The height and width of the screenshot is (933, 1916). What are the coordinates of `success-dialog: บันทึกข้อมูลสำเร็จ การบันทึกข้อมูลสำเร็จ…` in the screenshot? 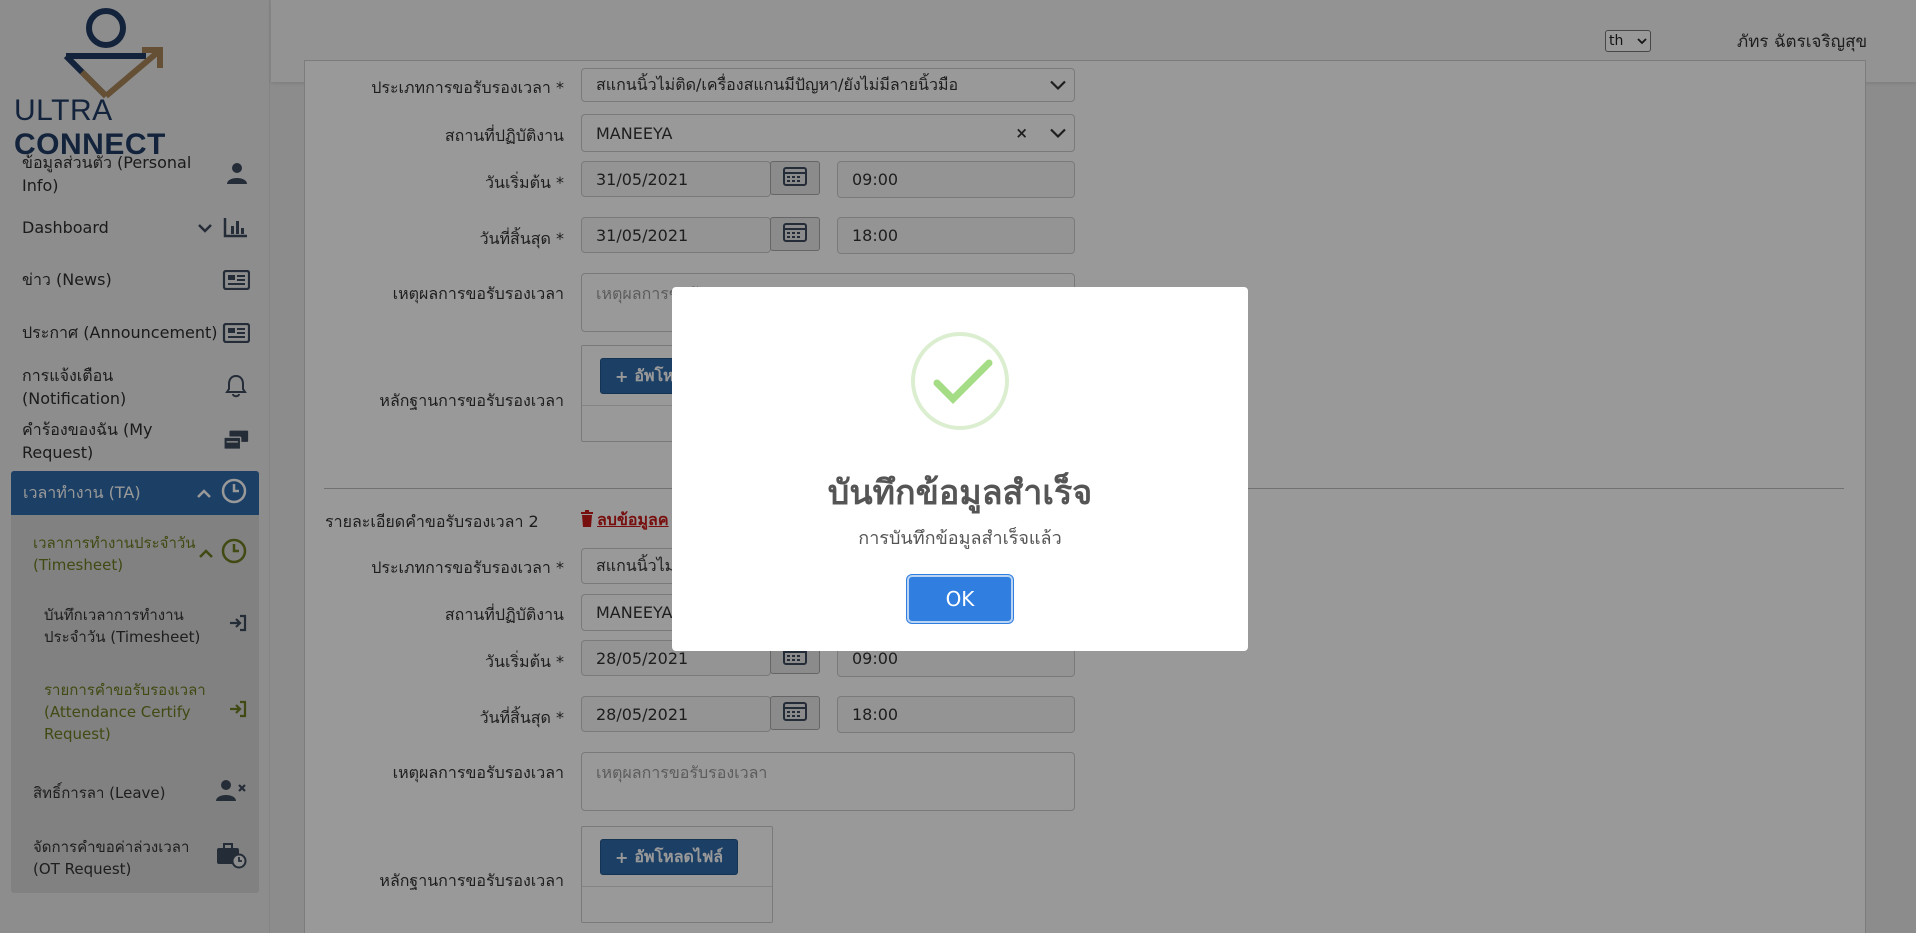 It's located at (960, 469).